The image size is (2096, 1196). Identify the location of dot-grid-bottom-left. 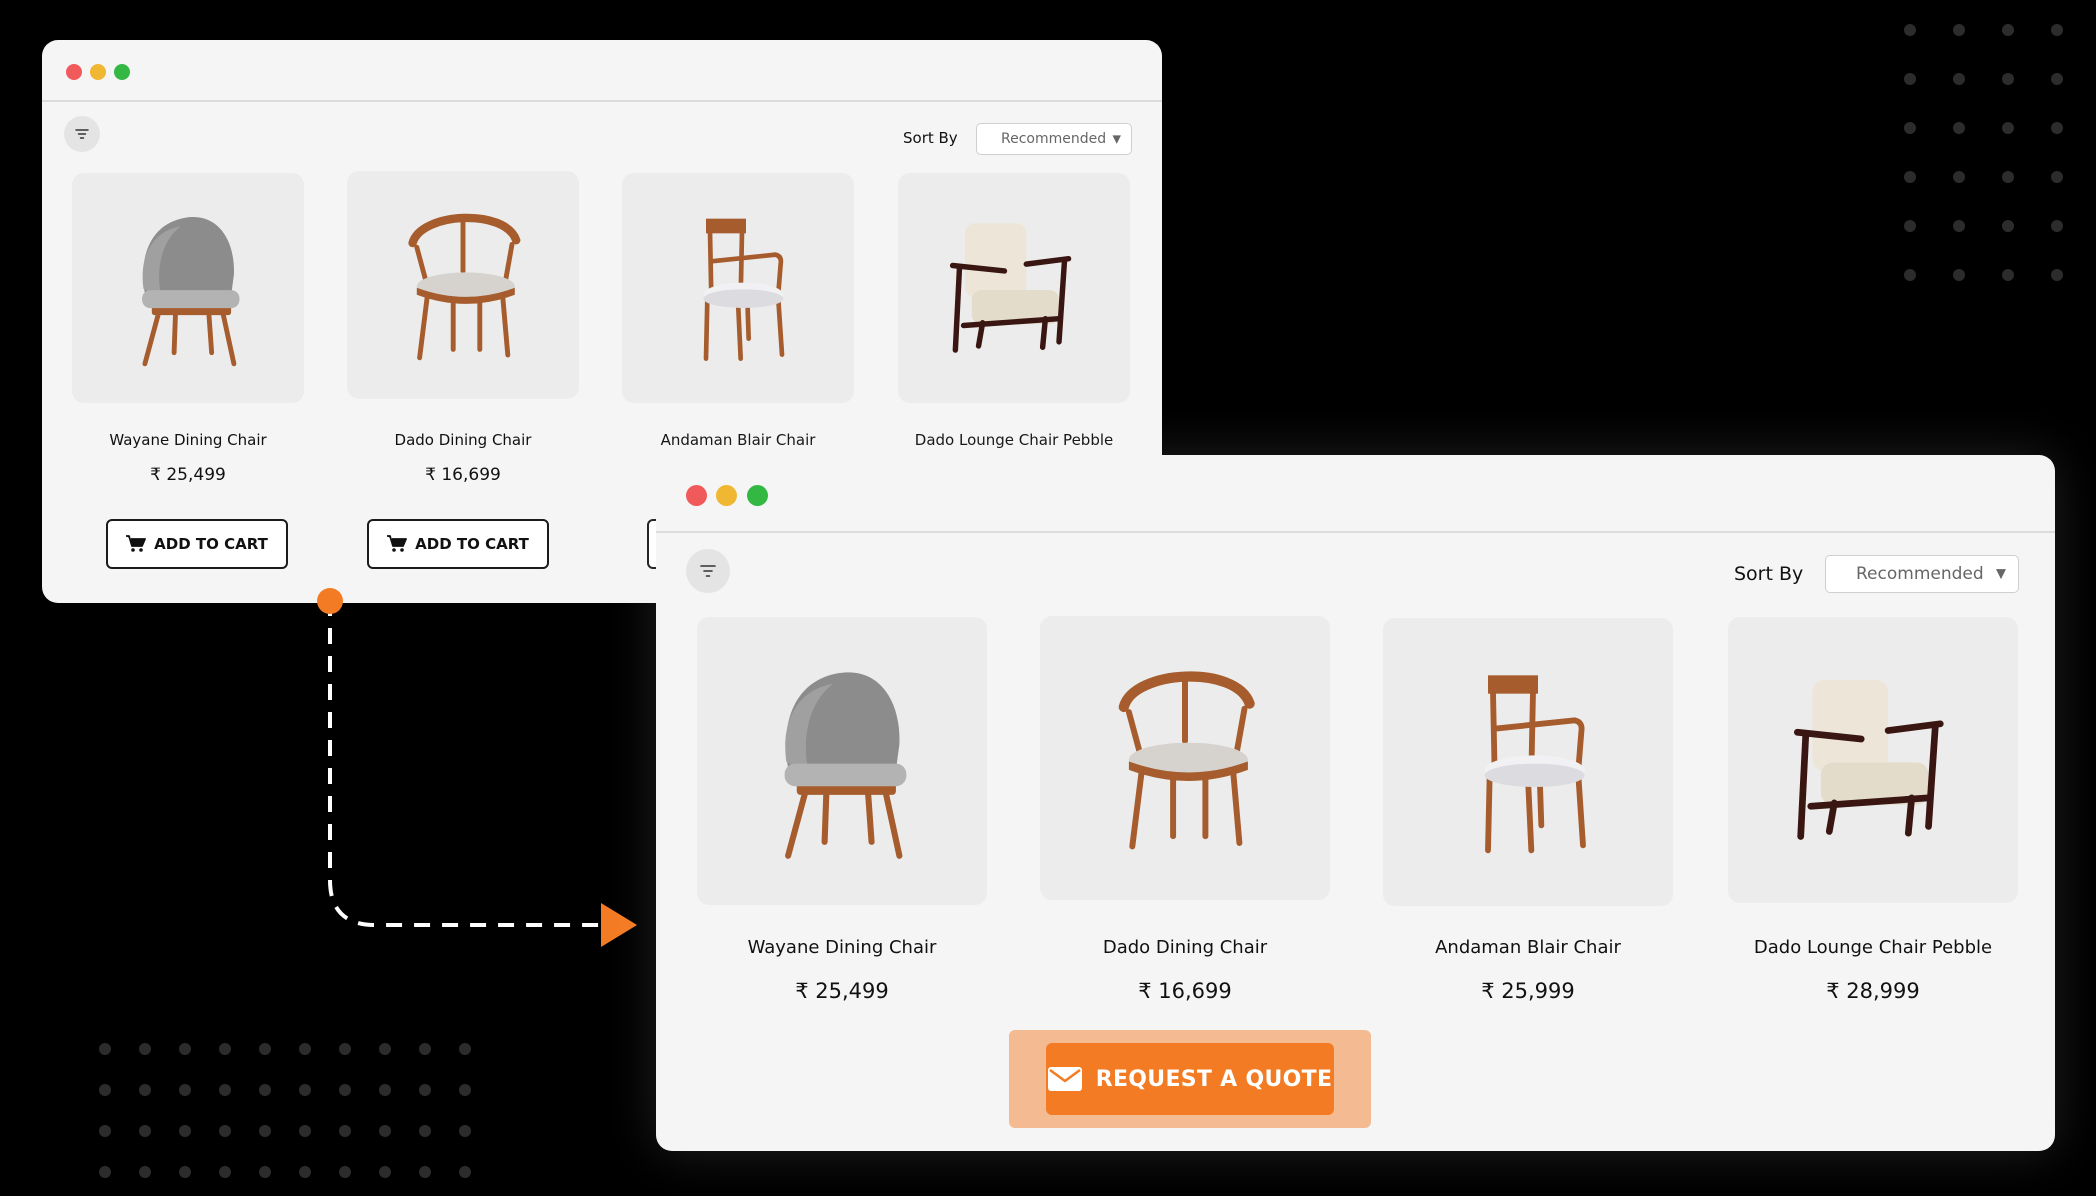
(285, 1110).